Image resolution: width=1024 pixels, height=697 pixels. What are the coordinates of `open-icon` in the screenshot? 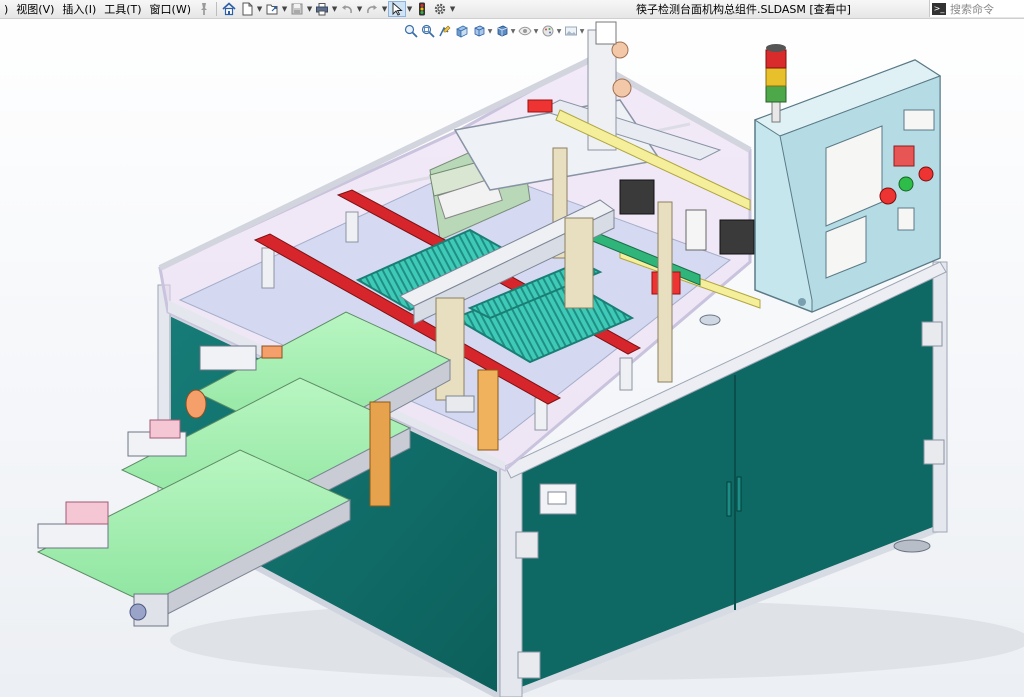 It's located at (272, 9).